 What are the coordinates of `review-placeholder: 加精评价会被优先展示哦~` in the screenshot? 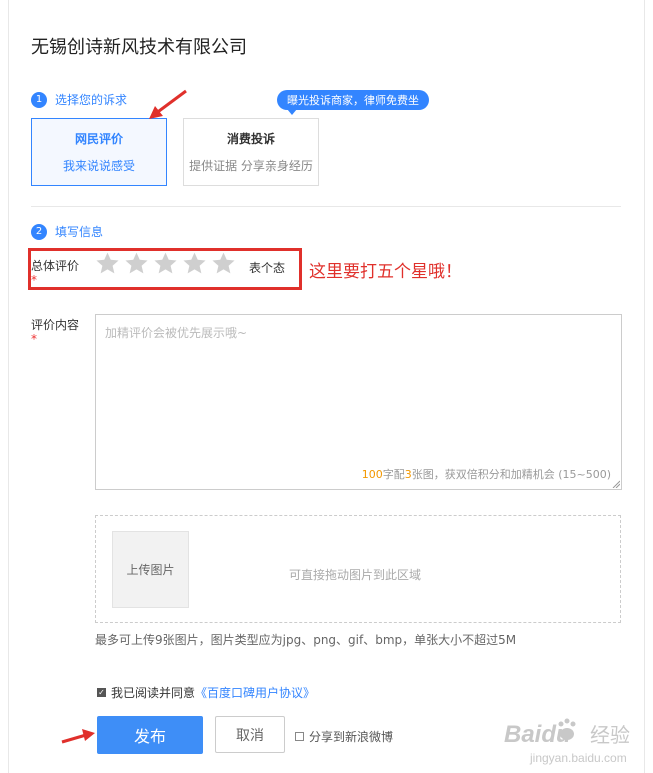 It's located at (176, 333).